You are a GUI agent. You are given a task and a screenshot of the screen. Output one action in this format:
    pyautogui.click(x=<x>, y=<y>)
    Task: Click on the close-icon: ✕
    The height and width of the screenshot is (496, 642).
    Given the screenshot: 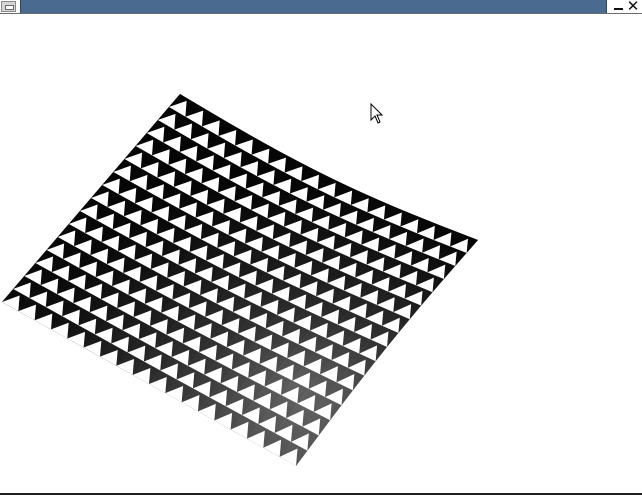 What is the action you would take?
    pyautogui.click(x=633, y=7)
    